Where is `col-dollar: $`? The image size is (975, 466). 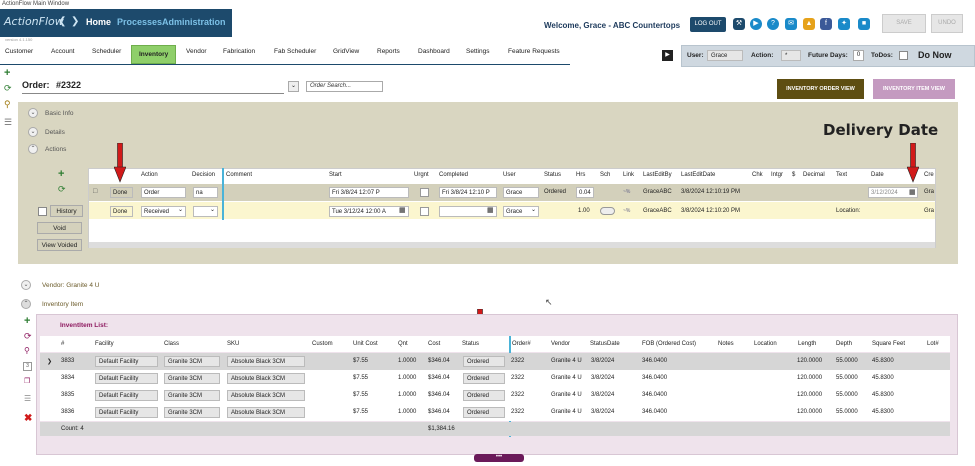
col-dollar: $ is located at coordinates (793, 175).